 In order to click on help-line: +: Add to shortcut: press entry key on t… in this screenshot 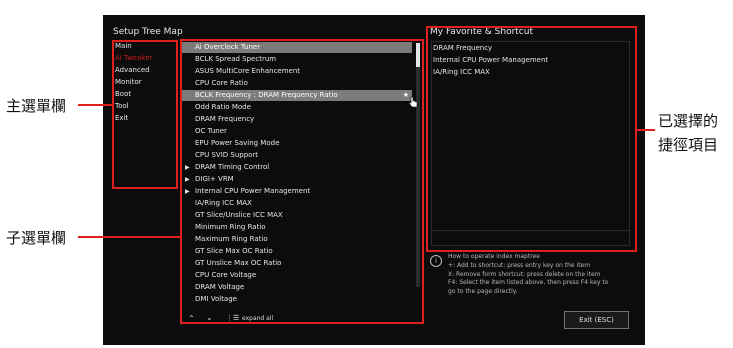, I will do `click(519, 265)`.